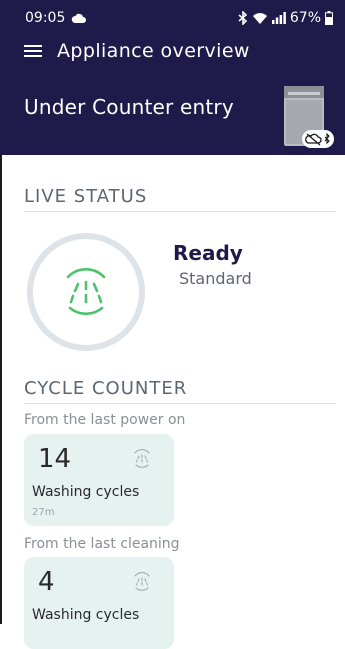 Image resolution: width=345 pixels, height=649 pixels. Describe the element at coordinates (180, 403) in the screenshot. I see `cycle-counter-divider` at that location.